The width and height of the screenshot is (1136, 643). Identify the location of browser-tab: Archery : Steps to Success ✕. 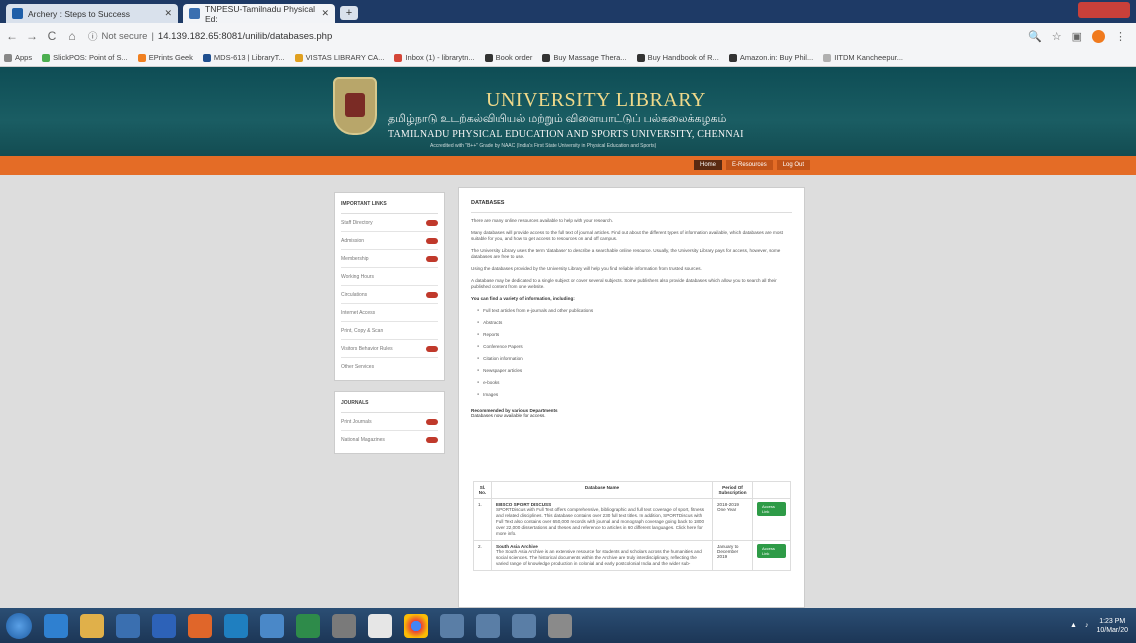
(92, 13).